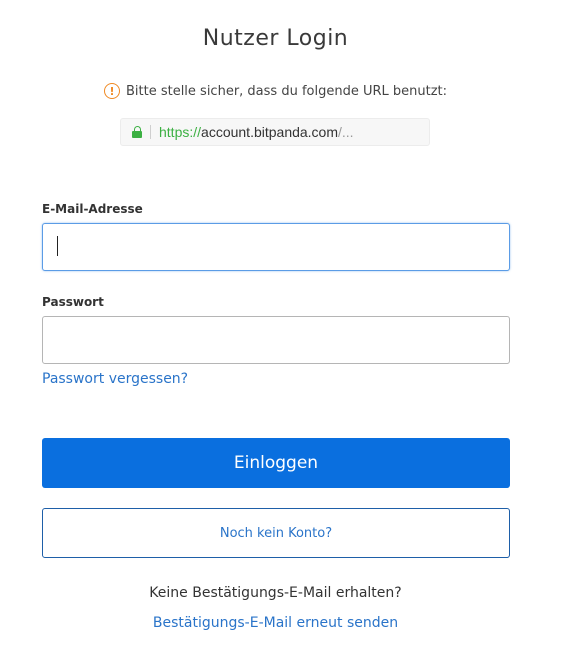  I want to click on password-field, so click(276, 340).